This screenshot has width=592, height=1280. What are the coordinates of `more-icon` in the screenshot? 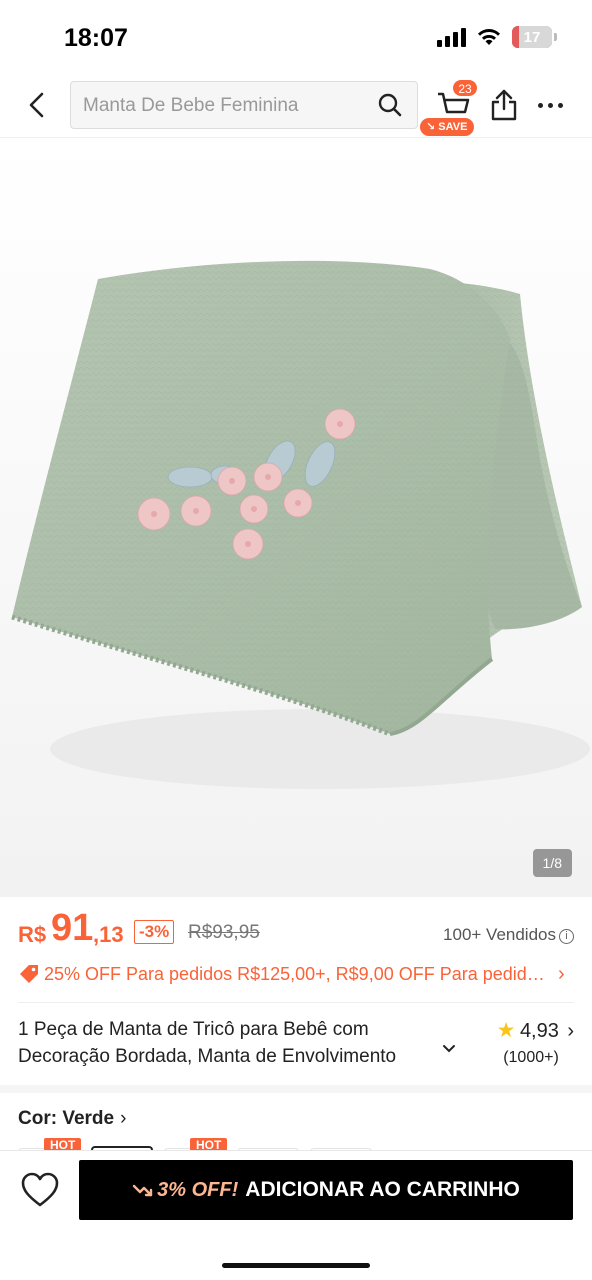 It's located at (555, 105).